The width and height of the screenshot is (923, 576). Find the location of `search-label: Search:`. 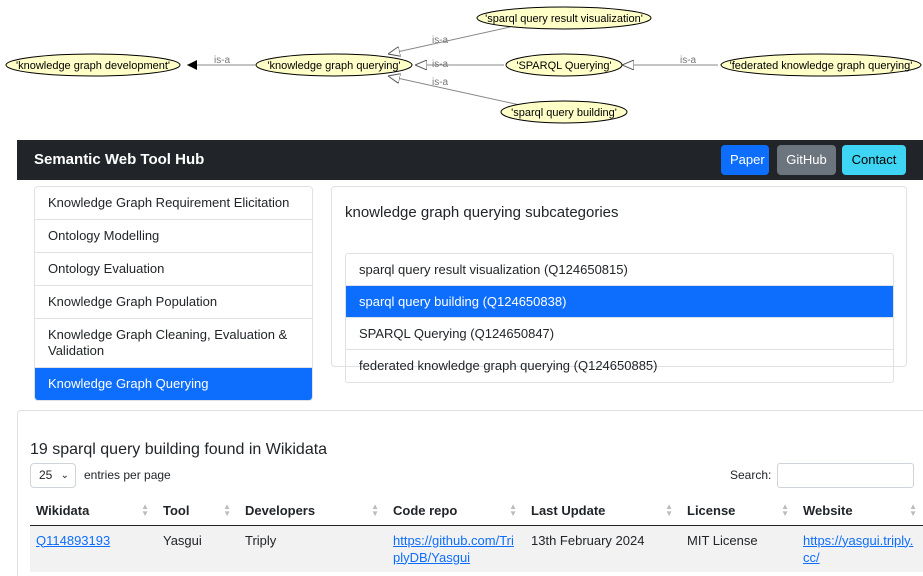

search-label: Search: is located at coordinates (751, 475).